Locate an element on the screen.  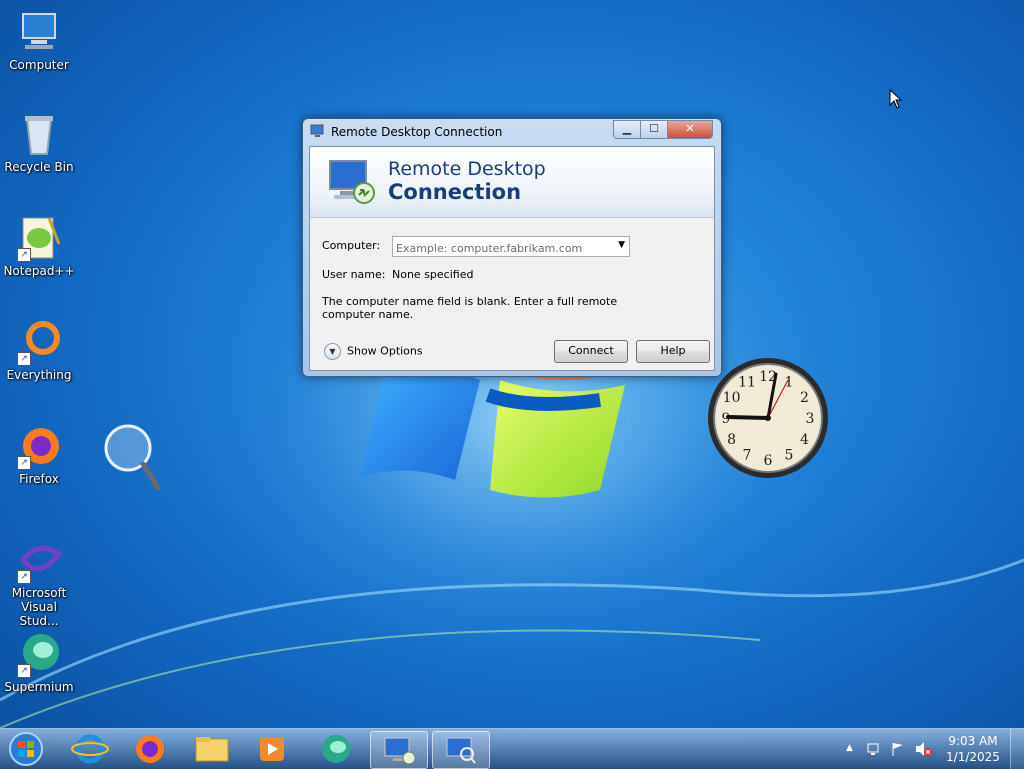
desktop-icon-recycle-bin: Recycle Bin is located at coordinates (39, 142).